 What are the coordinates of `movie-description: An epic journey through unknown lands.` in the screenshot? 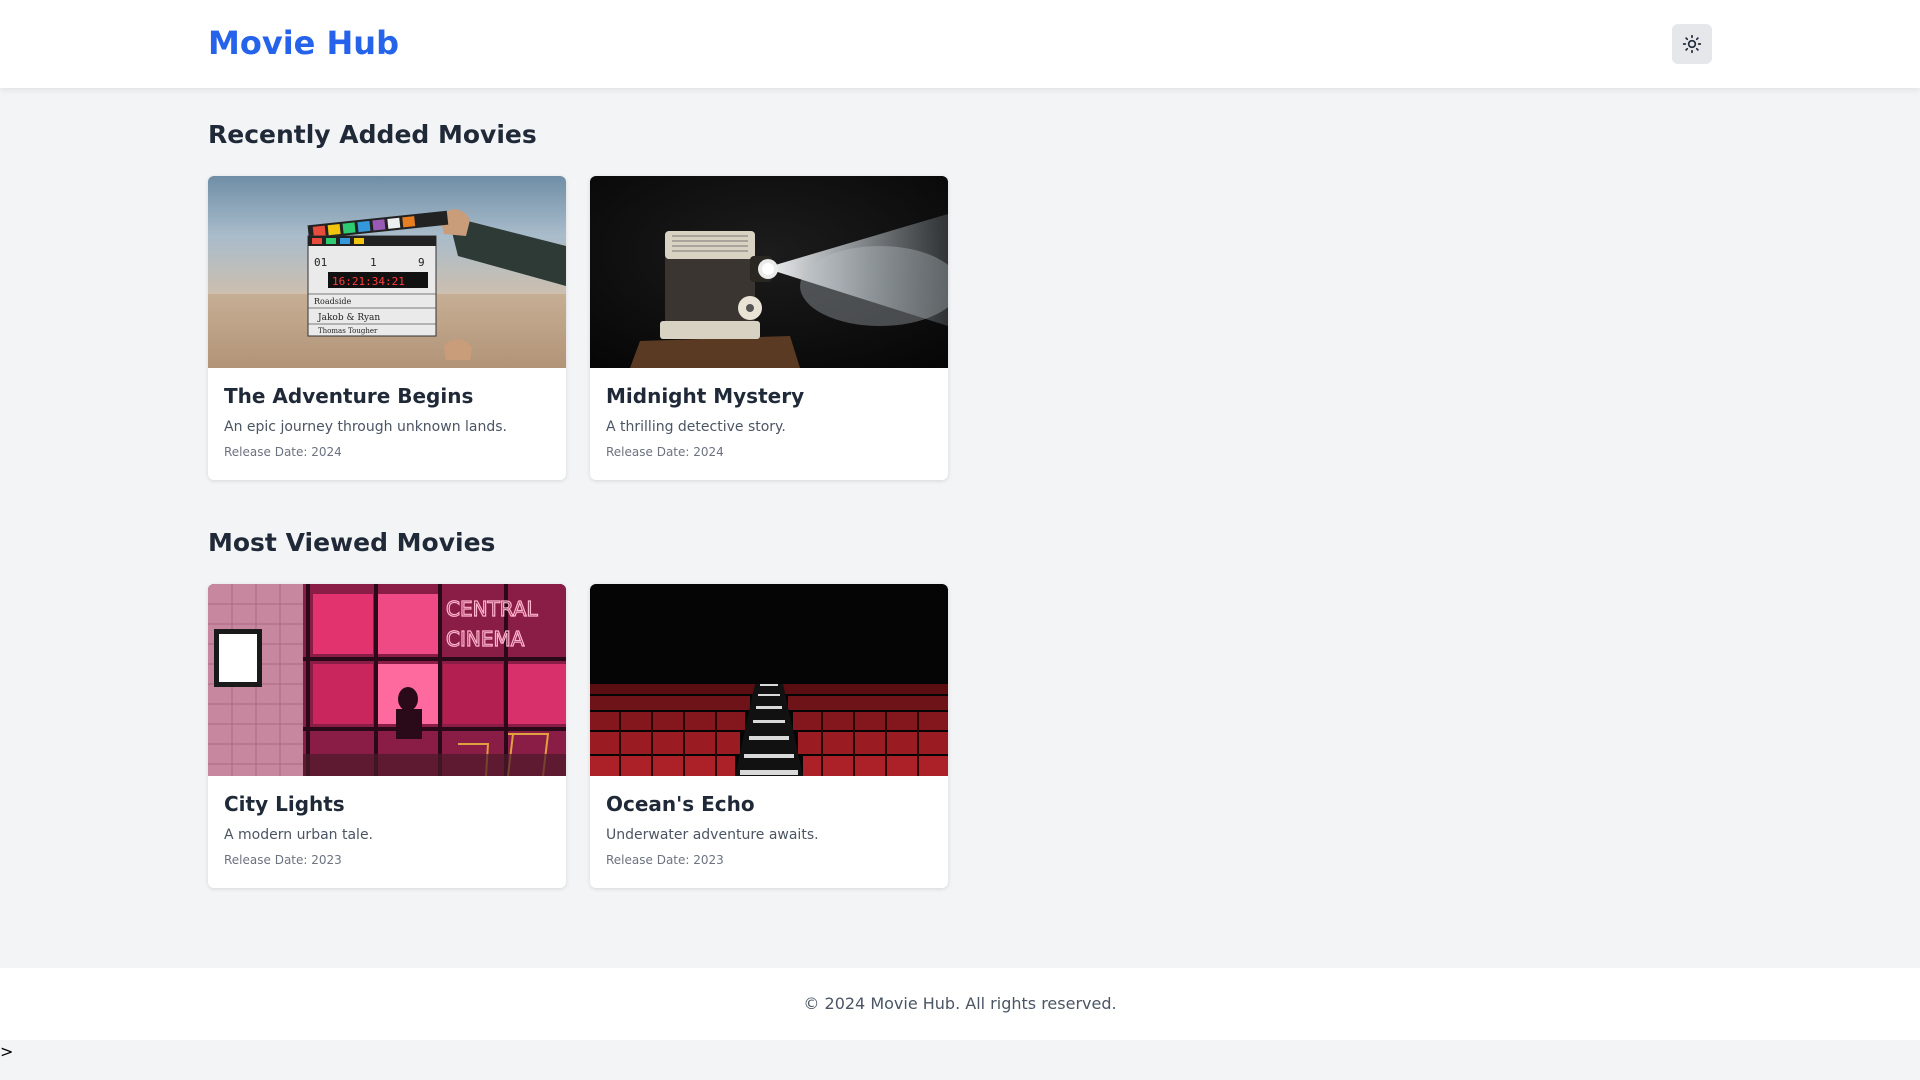 It's located at (365, 427).